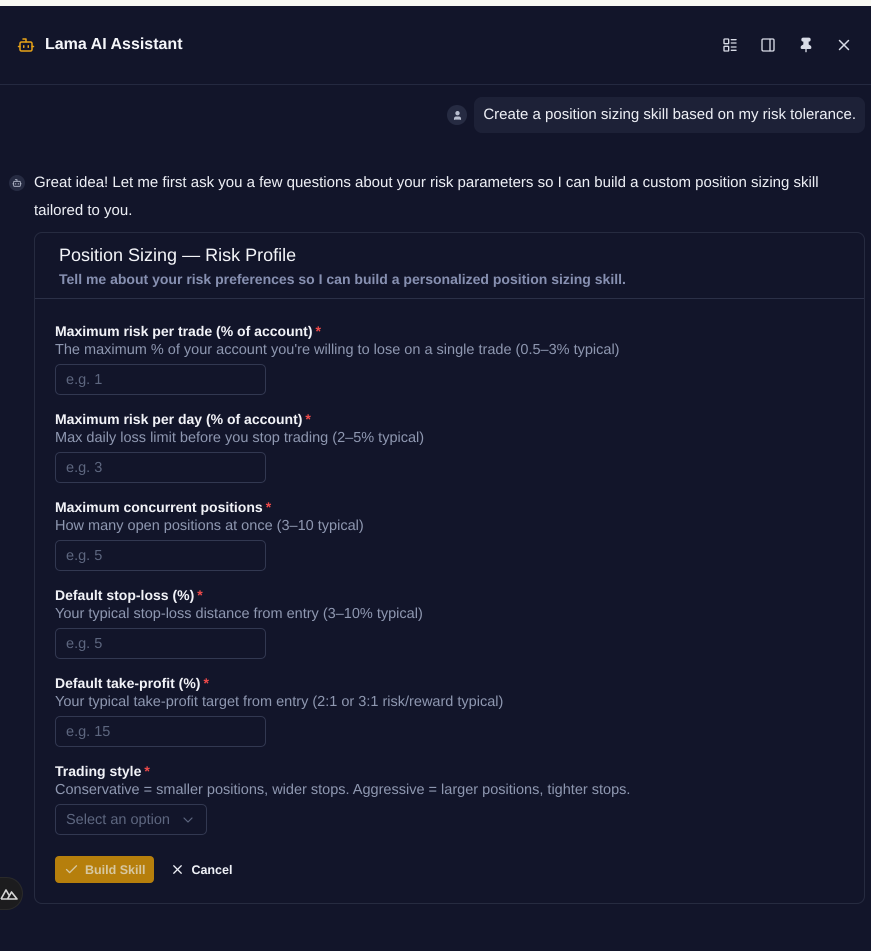 Image resolution: width=871 pixels, height=951 pixels. What do you see at coordinates (160, 379) in the screenshot?
I see `input-field: e.g. 1` at bounding box center [160, 379].